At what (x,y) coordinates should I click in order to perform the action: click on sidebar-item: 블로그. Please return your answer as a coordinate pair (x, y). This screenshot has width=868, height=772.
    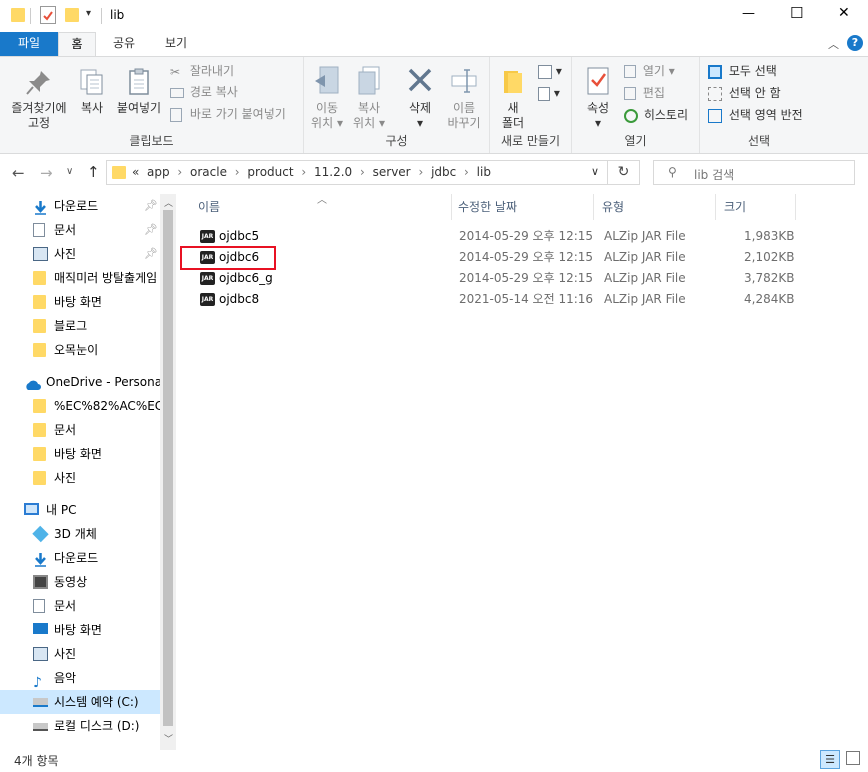
    Looking at the image, I should click on (80, 326).